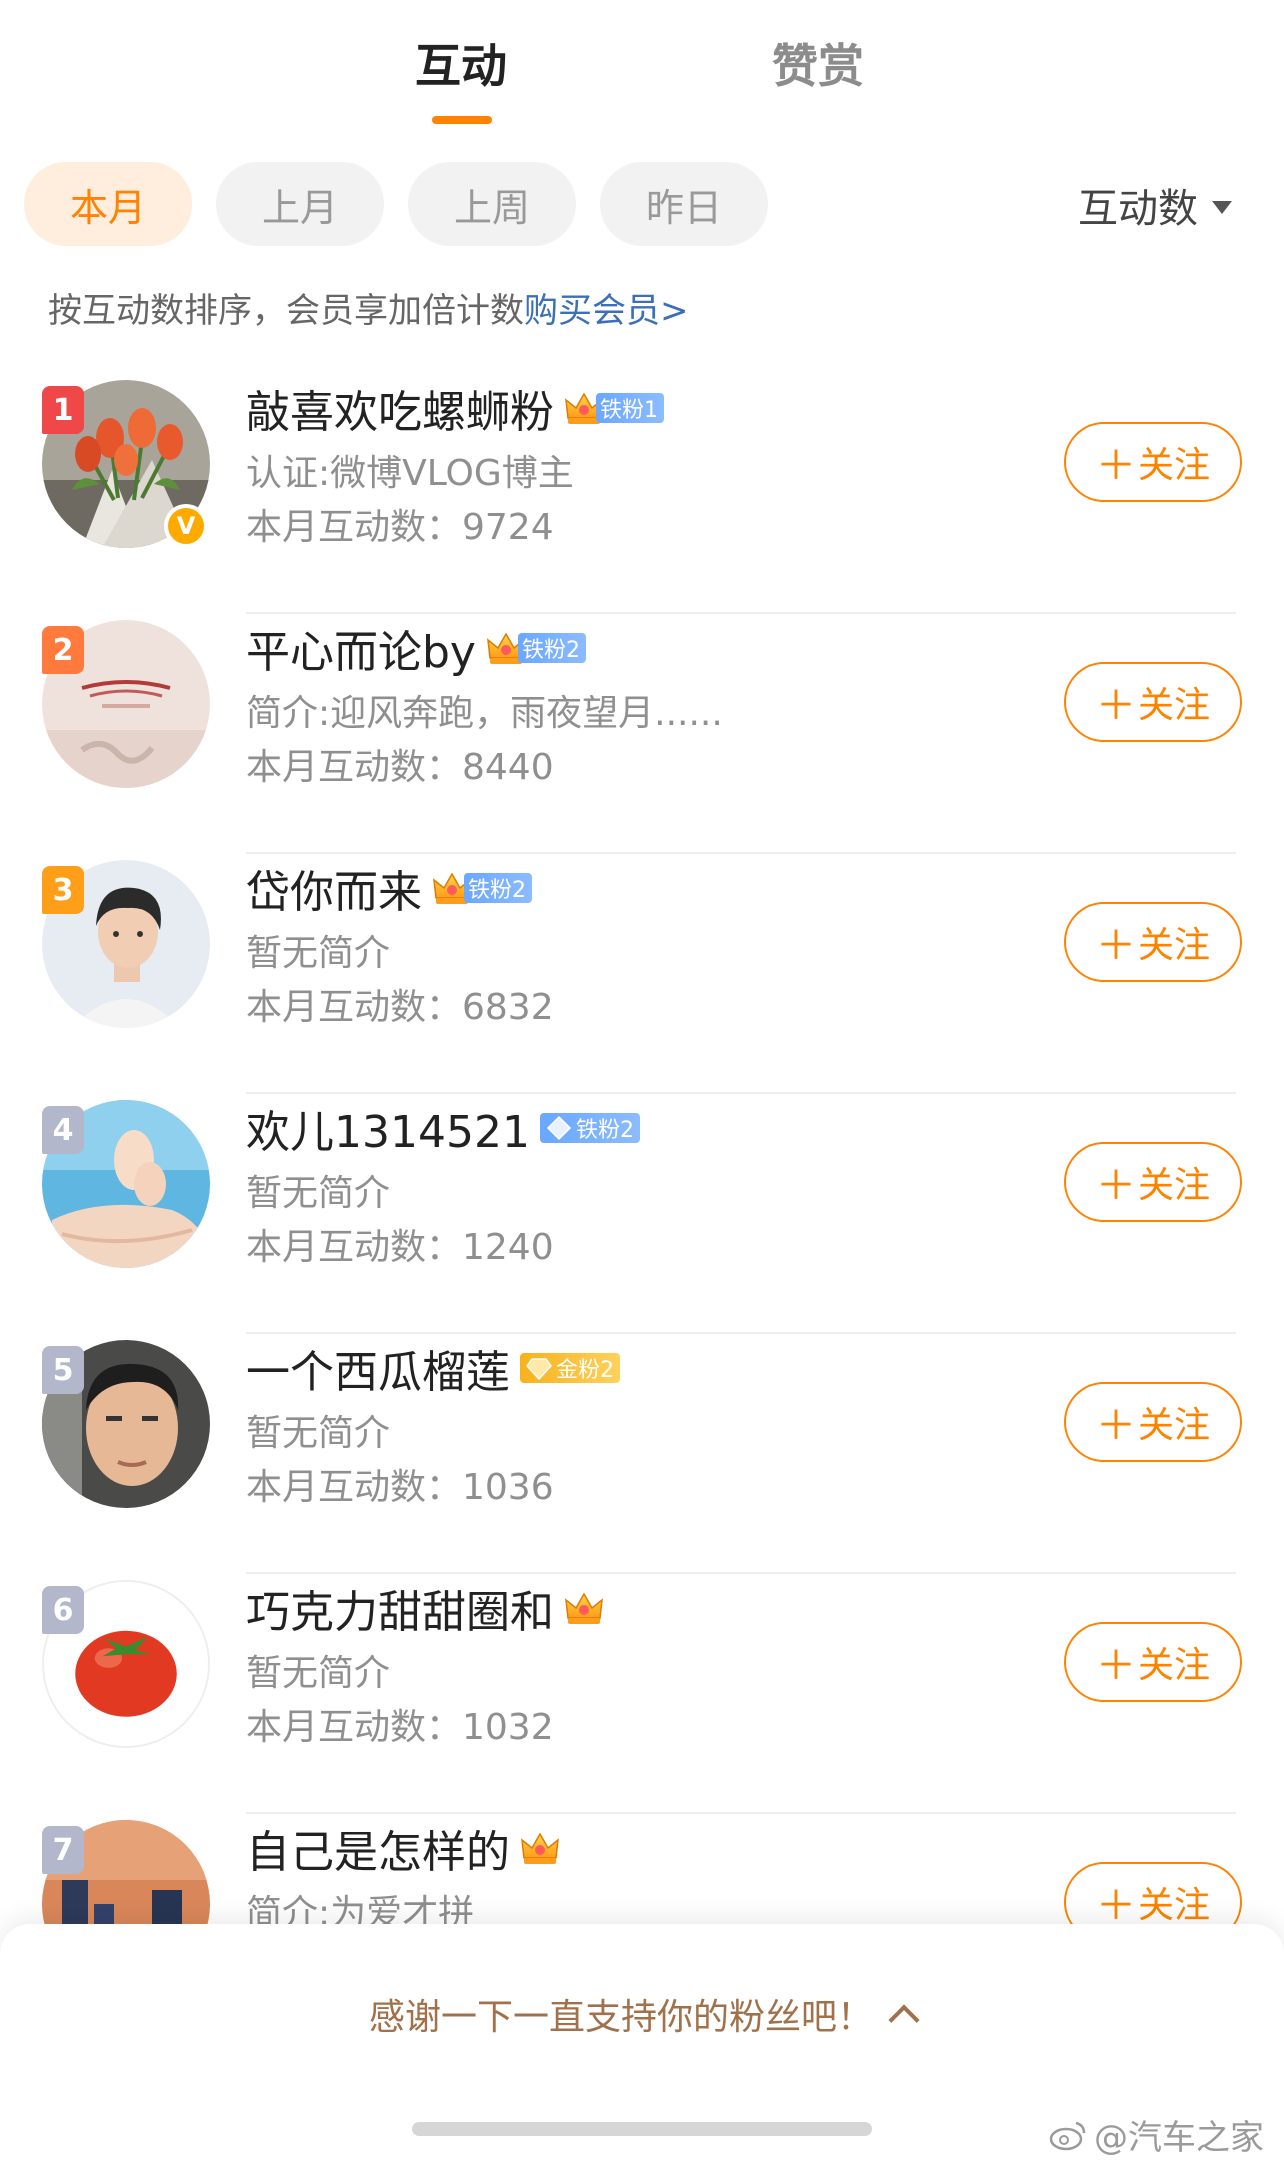 The height and width of the screenshot is (2163, 1284). I want to click on name-line: 敲喜欢吃螺蛳粉 铁粉1, so click(455, 408).